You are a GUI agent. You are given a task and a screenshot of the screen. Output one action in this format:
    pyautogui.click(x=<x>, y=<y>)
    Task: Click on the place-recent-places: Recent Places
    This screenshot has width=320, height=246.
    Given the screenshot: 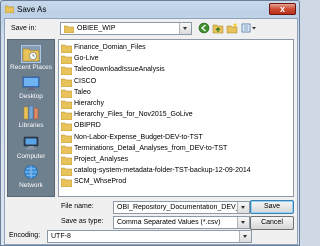 What is the action you would take?
    pyautogui.click(x=31, y=58)
    